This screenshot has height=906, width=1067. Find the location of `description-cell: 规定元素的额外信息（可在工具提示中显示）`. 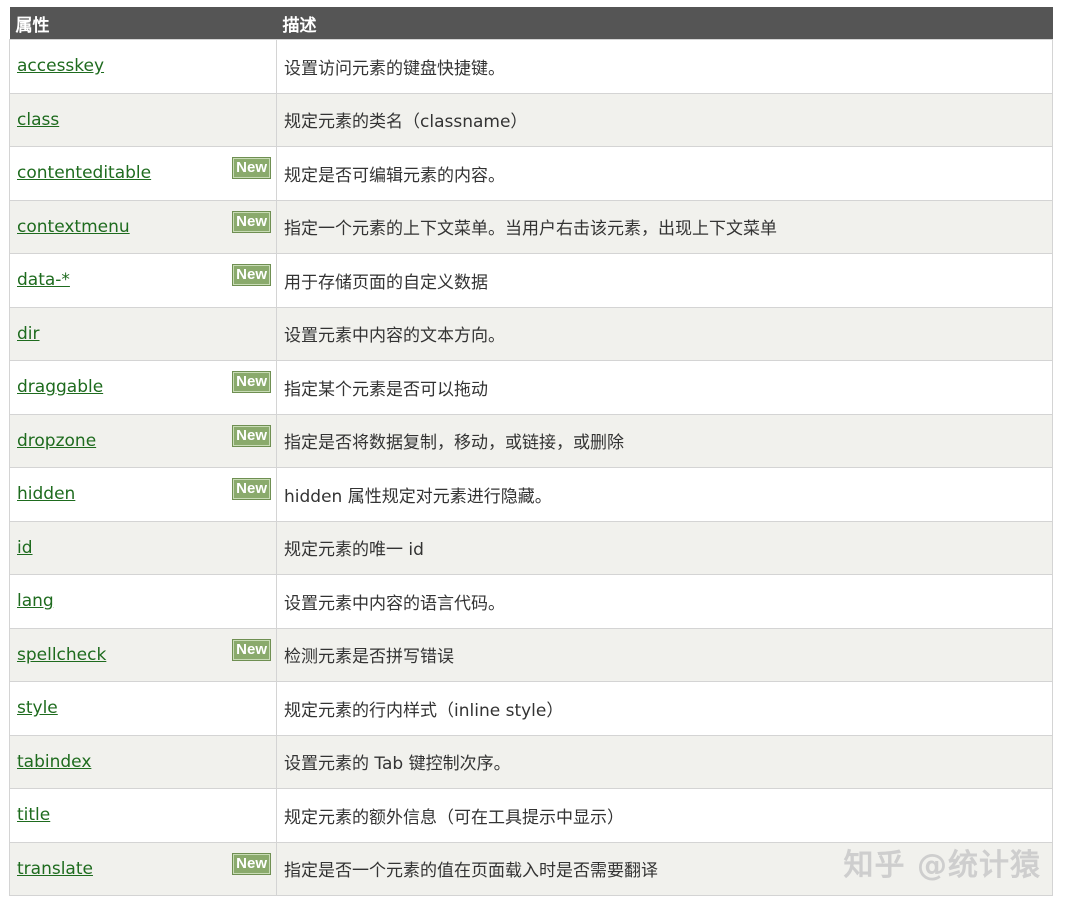

description-cell: 规定元素的额外信息（可在工具提示中显示） is located at coordinates (664, 815).